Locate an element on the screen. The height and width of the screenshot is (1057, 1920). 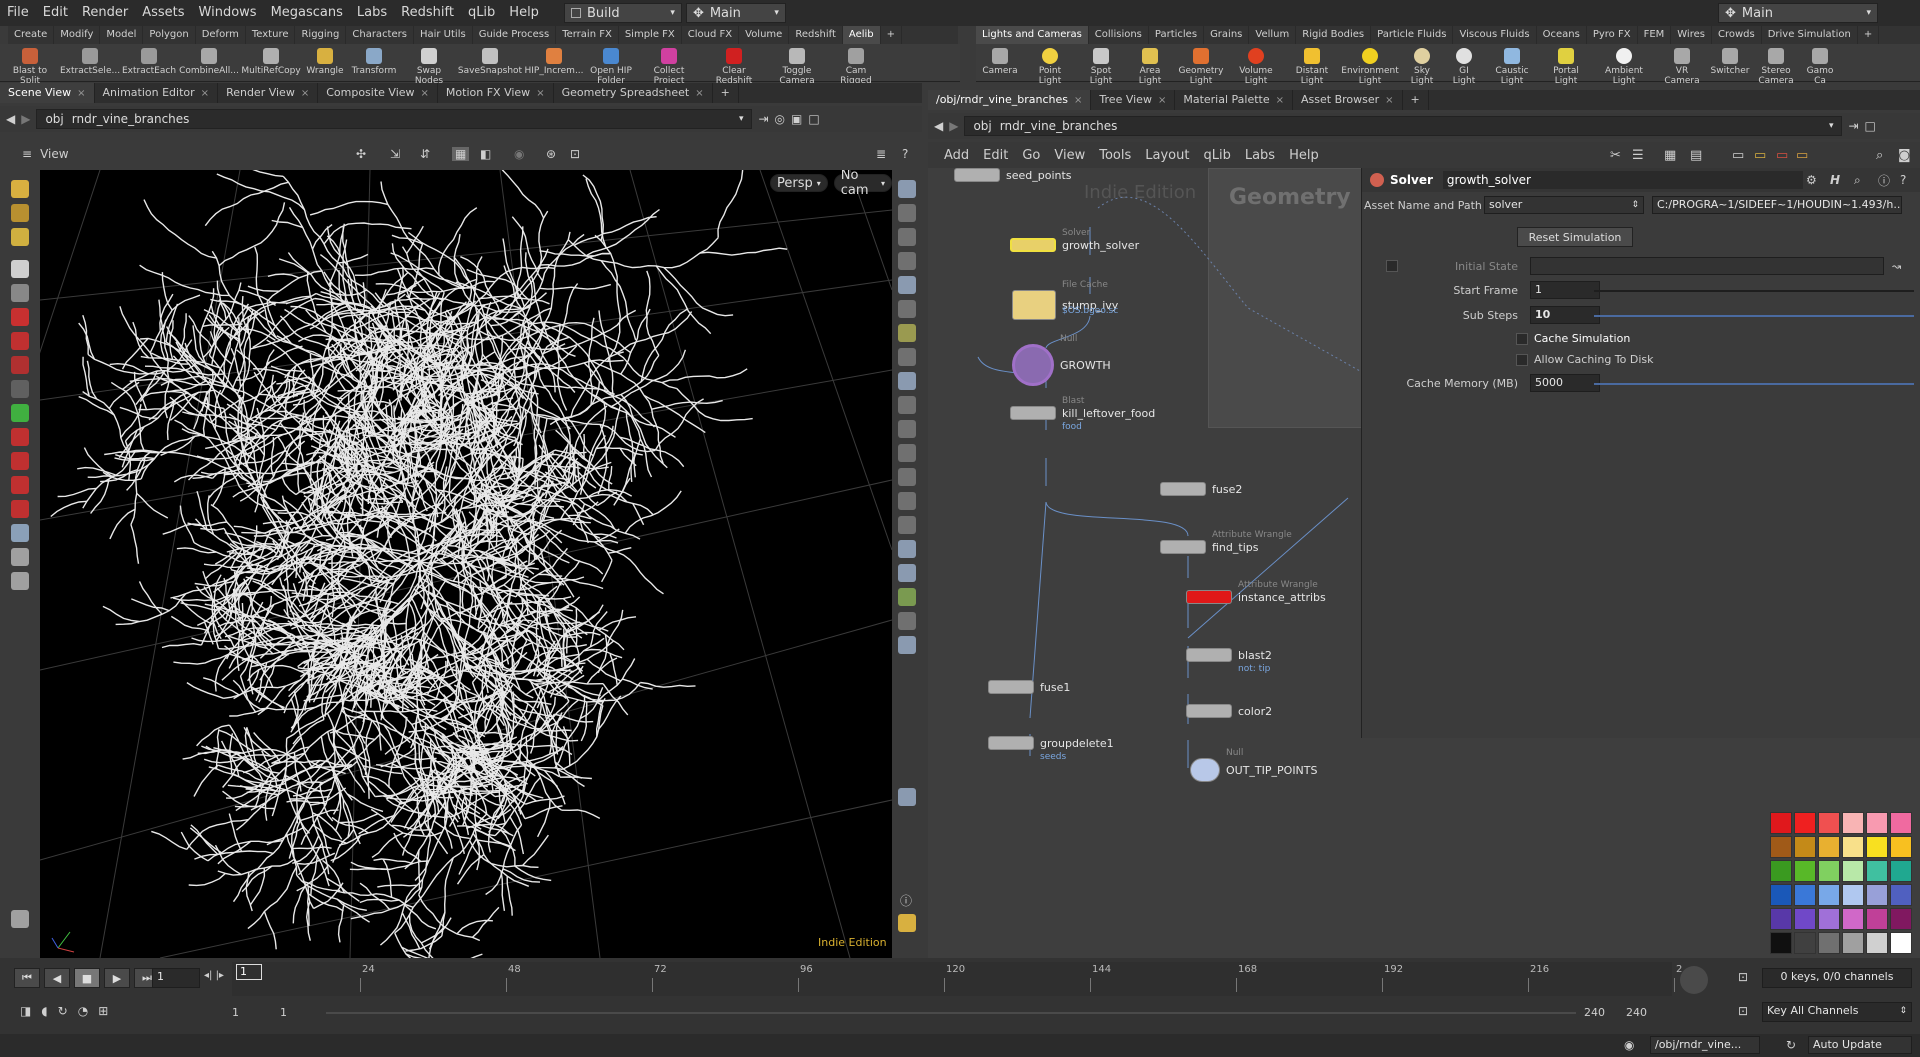
initial-state-field is located at coordinates (1707, 266).